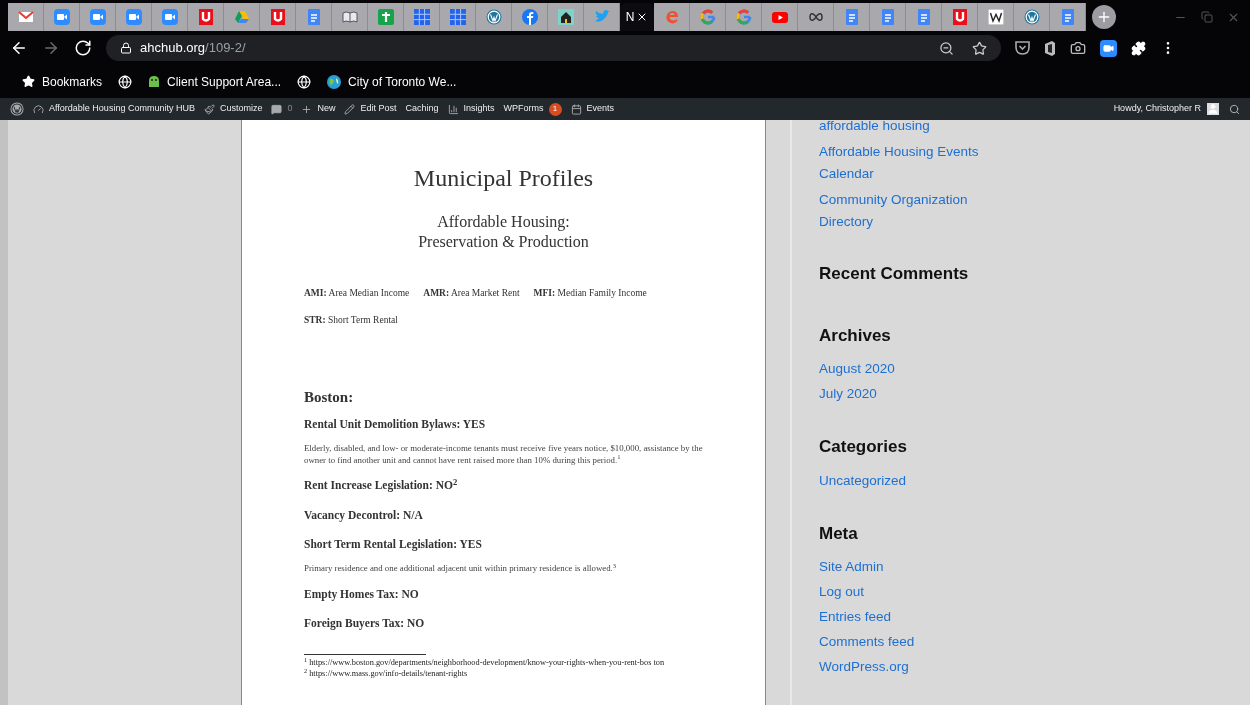 The height and width of the screenshot is (705, 1250). I want to click on reload-icon, so click(83, 48).